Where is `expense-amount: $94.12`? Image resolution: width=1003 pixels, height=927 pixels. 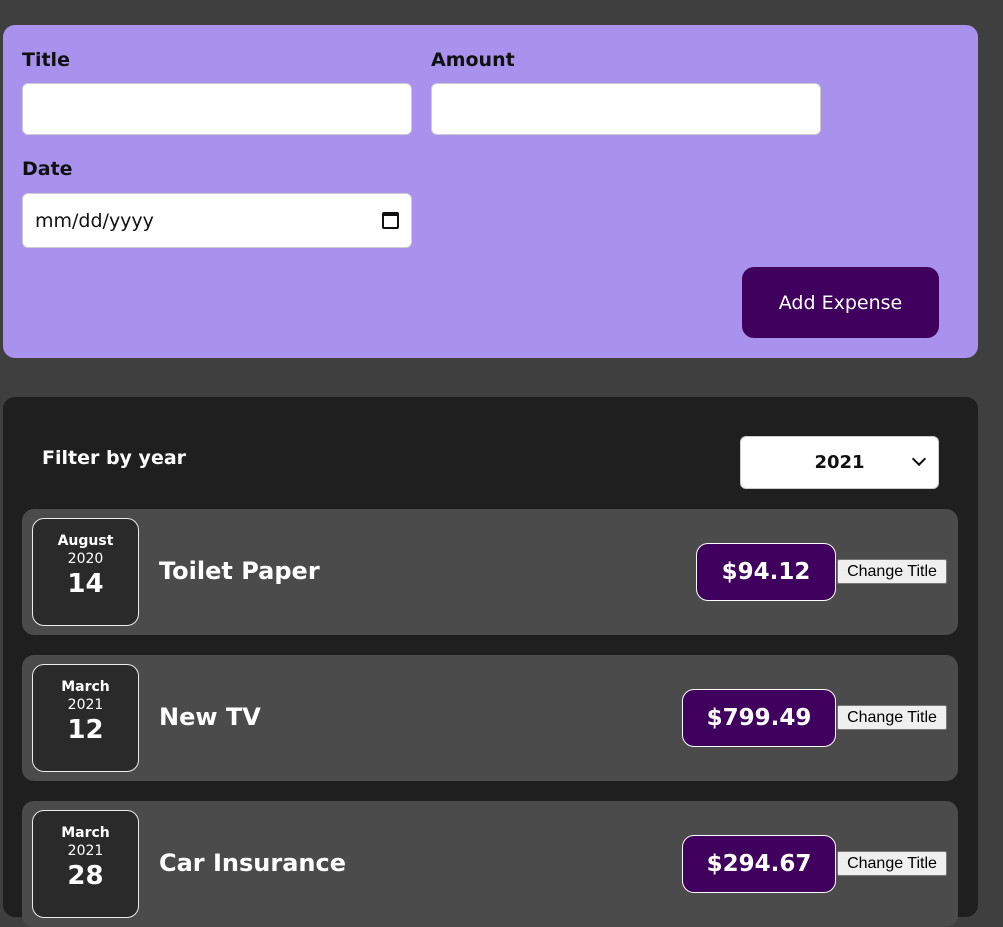
expense-amount: $94.12 is located at coordinates (766, 572).